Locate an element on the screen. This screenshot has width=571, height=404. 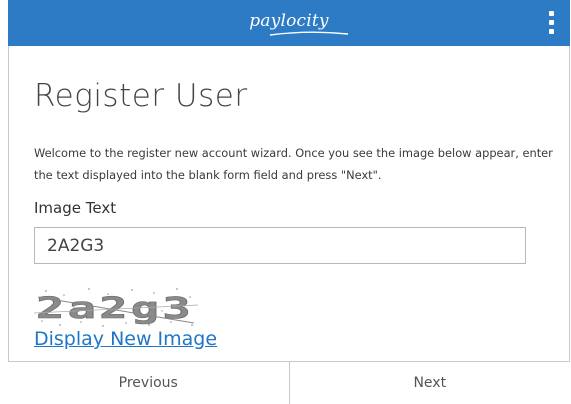
wizard-footer: Previous Next is located at coordinates (289, 382).